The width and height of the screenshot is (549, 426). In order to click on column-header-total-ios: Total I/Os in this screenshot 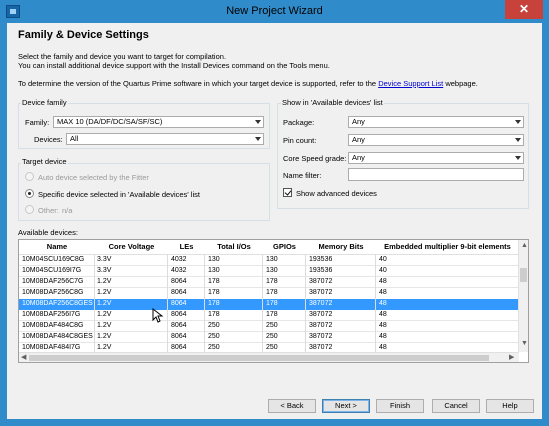, I will do `click(234, 246)`.